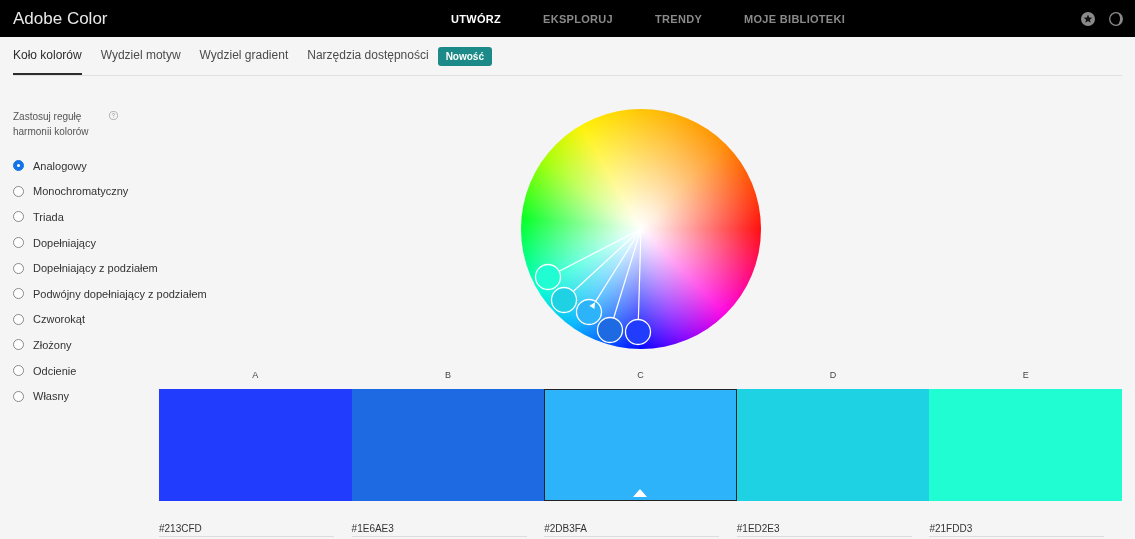 This screenshot has height=539, width=1135. I want to click on option-label: Czworokąt, so click(59, 319).